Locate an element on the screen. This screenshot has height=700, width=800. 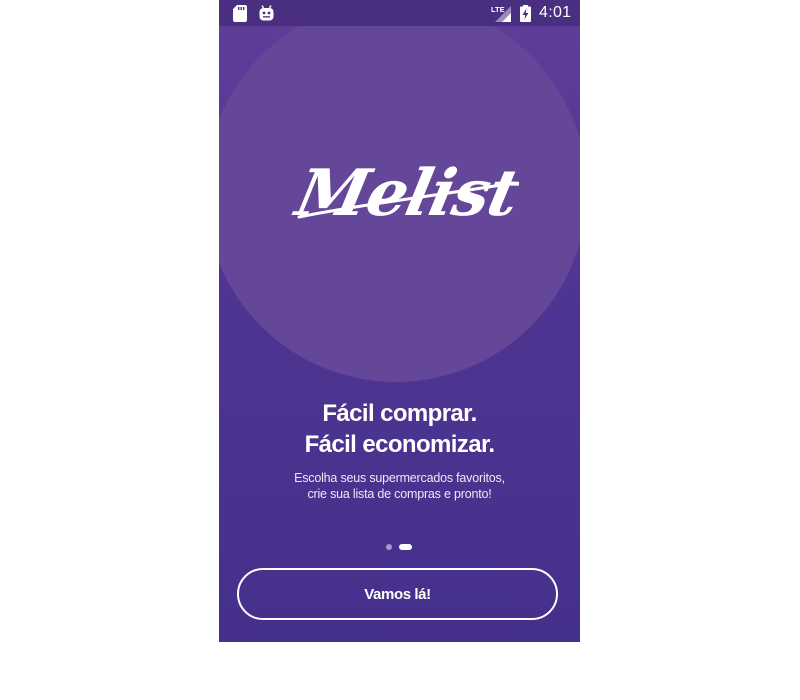
subtitle-line-2: crie sua lista de compras e pronto! is located at coordinates (399, 494).